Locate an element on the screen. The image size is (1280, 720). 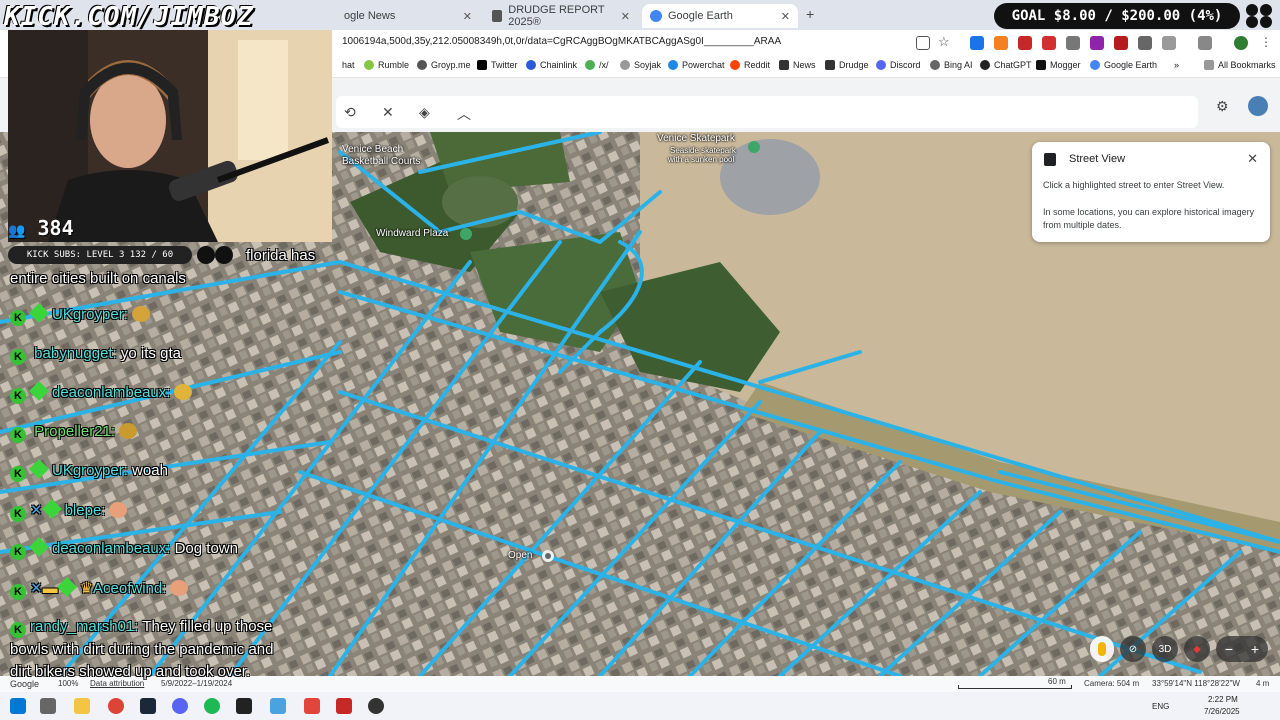
chat-message: Kdeaconlambeaux: is located at coordinates (101, 392).